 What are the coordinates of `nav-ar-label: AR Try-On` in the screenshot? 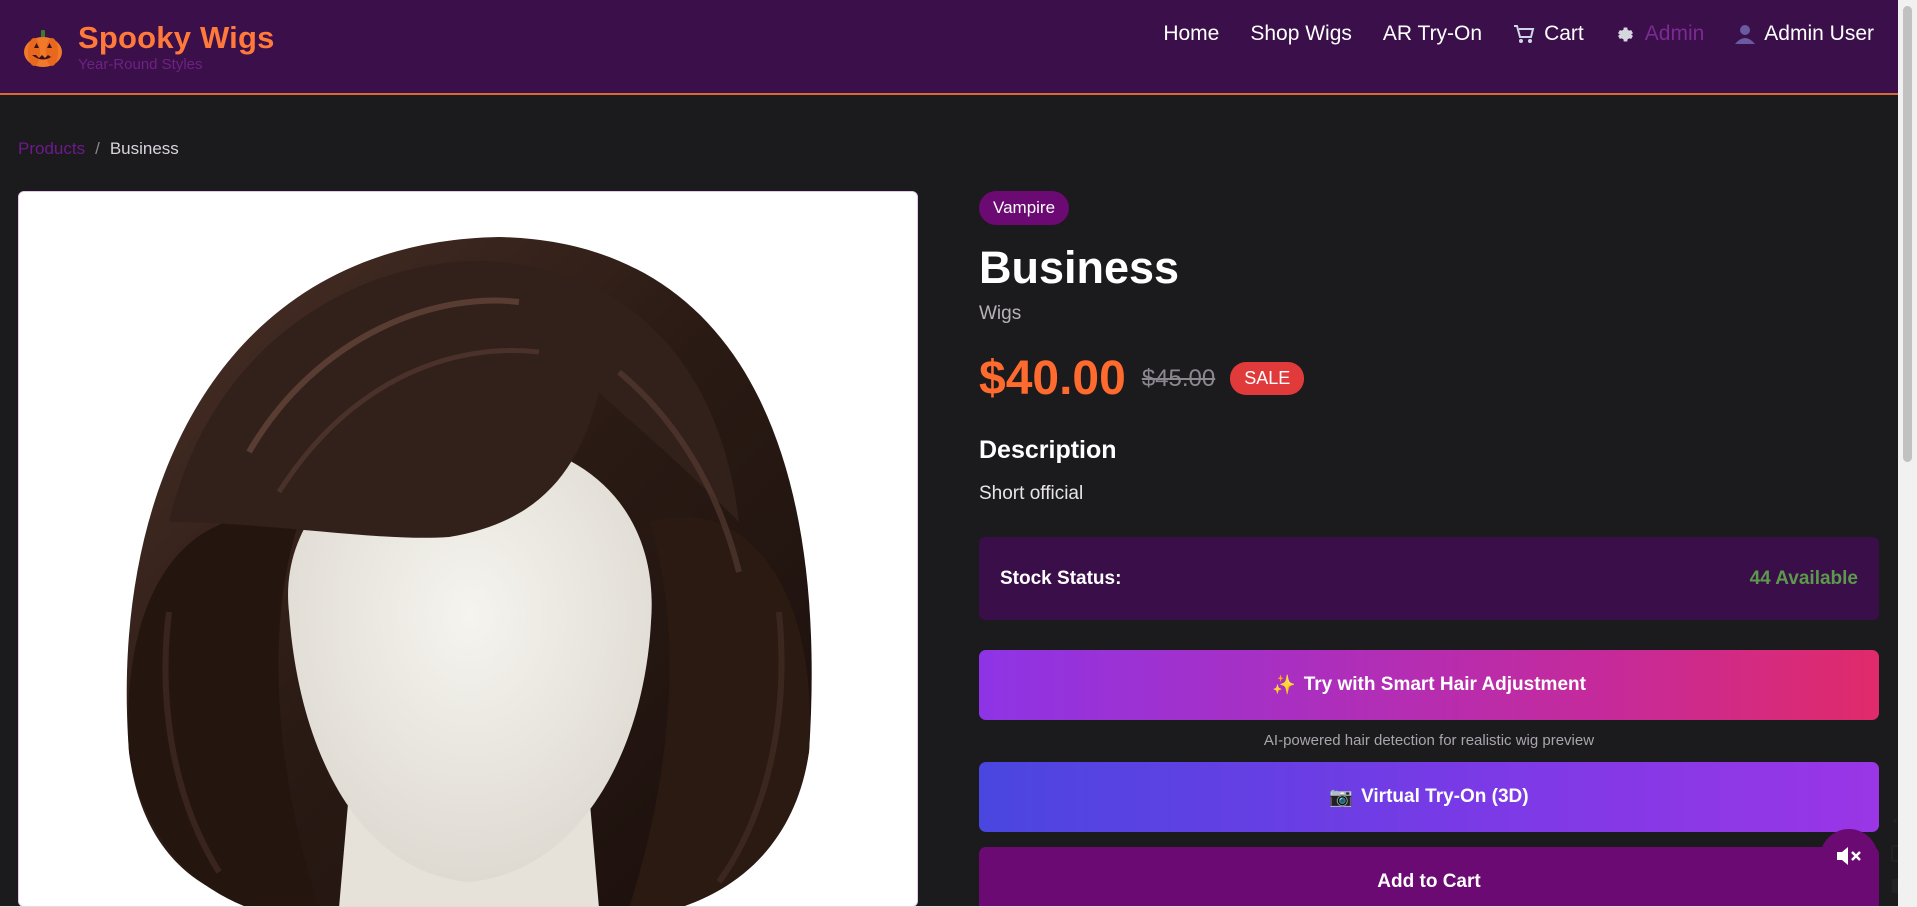 It's located at (1432, 33).